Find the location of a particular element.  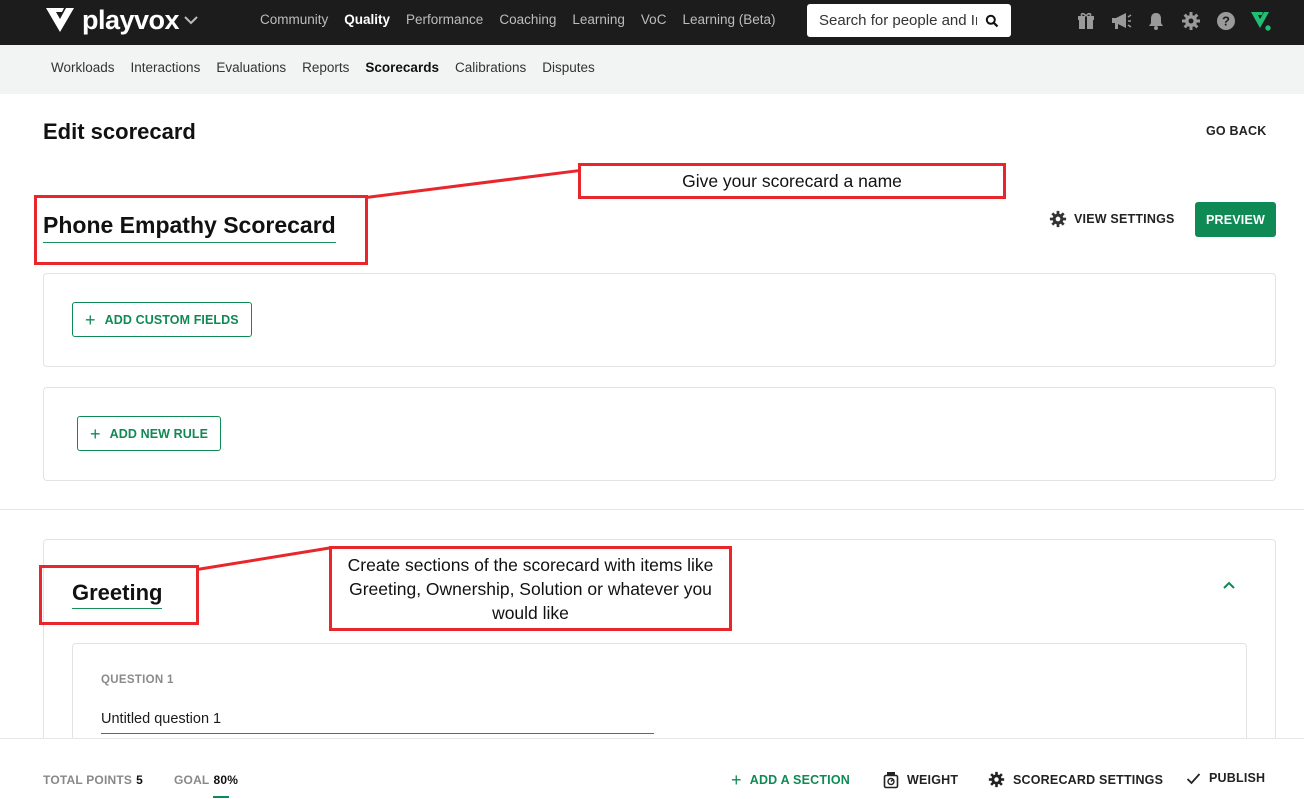

add-section-button: + ADD A SECTION is located at coordinates (790, 780).